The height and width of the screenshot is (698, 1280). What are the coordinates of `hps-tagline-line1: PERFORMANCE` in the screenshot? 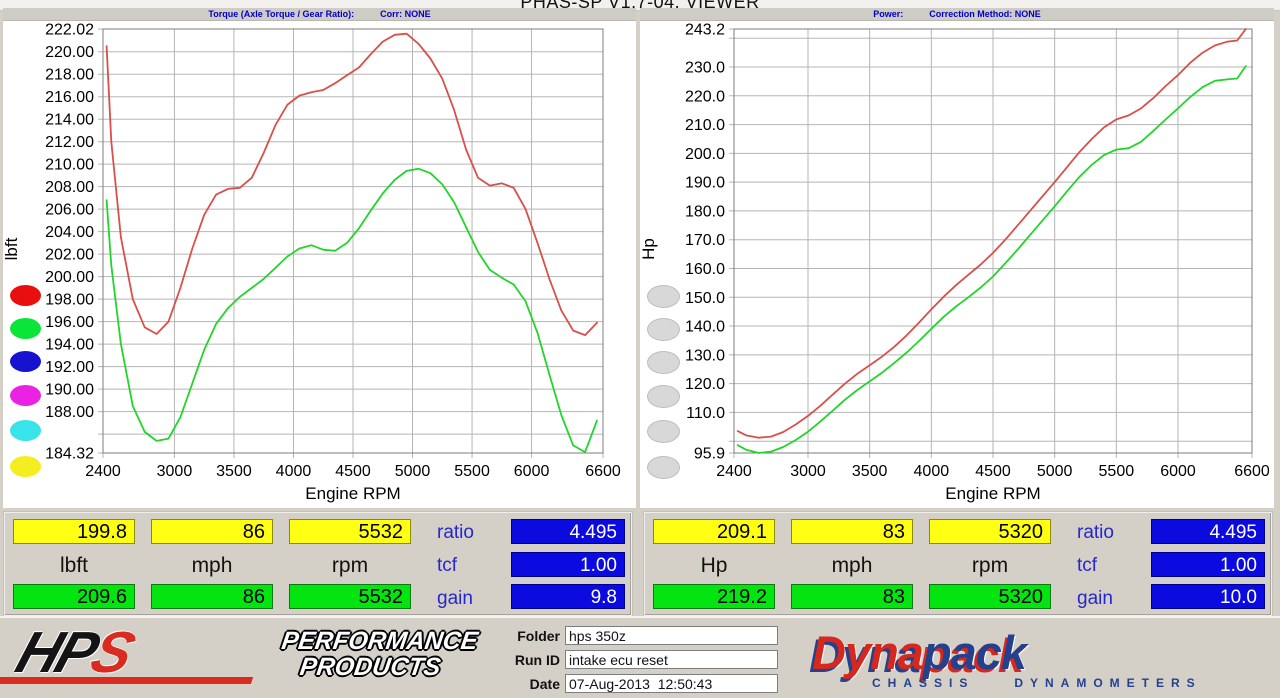 It's located at (379, 641).